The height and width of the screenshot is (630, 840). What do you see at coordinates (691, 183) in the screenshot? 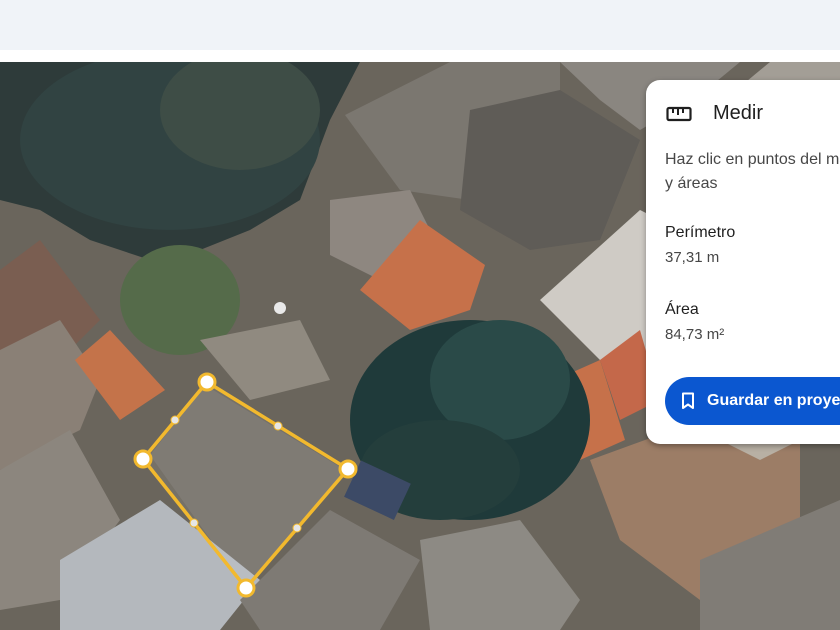
I see `hint-line: y áreas` at bounding box center [691, 183].